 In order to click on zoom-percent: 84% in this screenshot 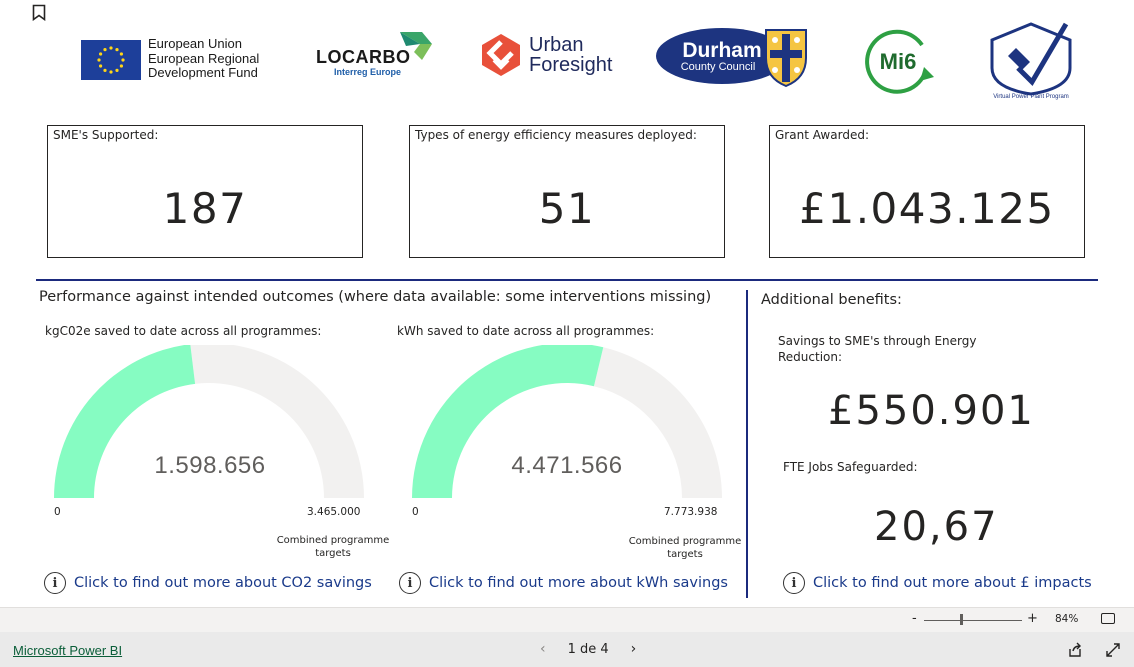, I will do `click(1067, 619)`.